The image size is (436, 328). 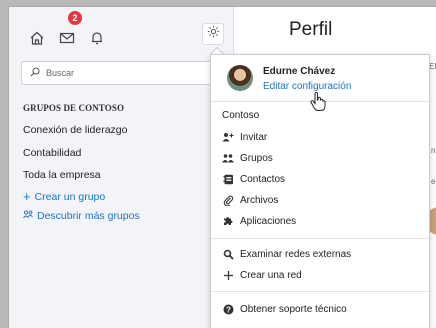 What do you see at coordinates (62, 175) in the screenshot?
I see `sidebar-item-toda-la-empresa: Toda la empresa` at bounding box center [62, 175].